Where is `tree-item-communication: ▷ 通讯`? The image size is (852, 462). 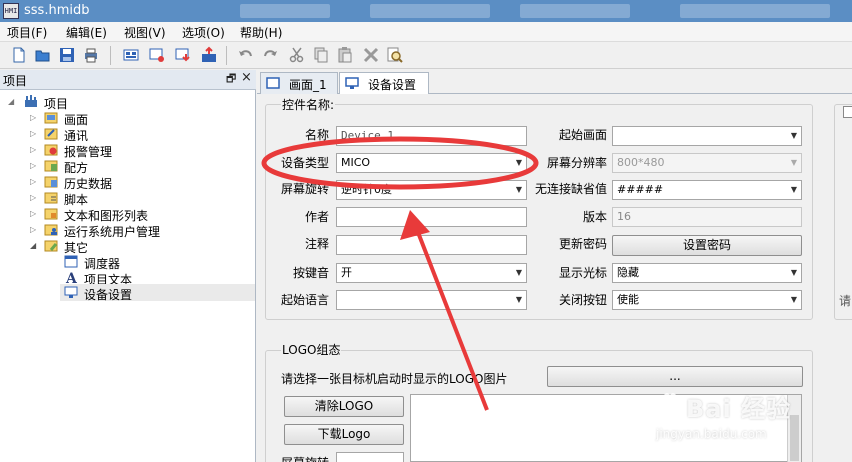 tree-item-communication: ▷ 通讯 is located at coordinates (140, 134).